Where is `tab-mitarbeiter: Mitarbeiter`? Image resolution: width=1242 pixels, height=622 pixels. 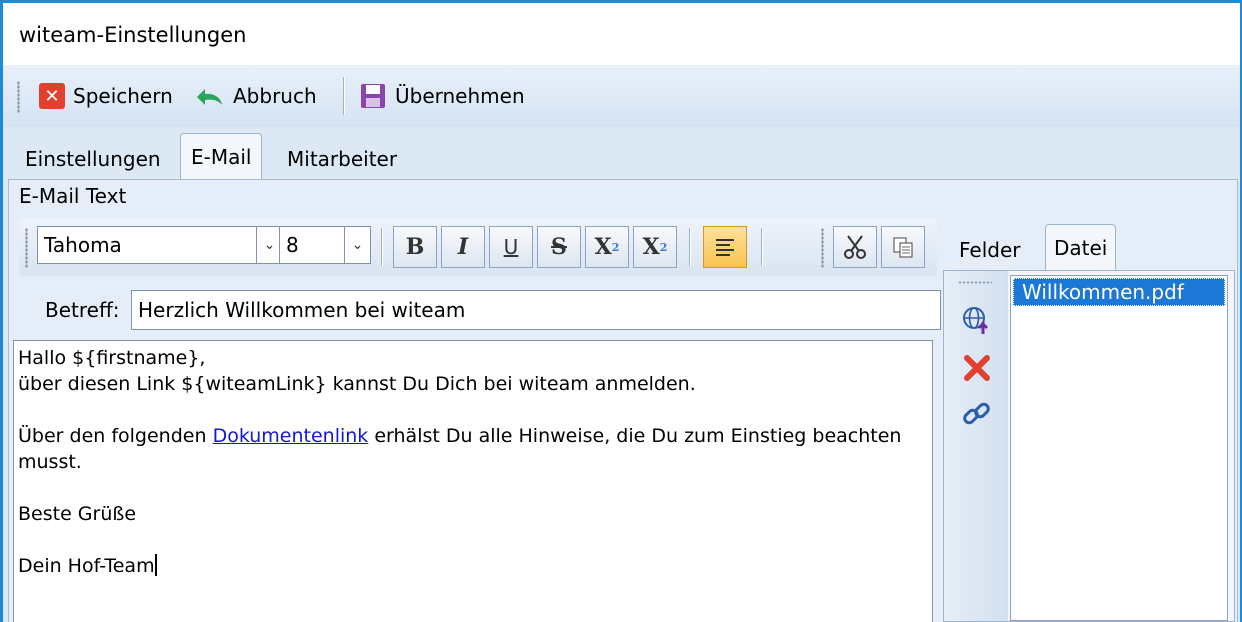
tab-mitarbeiter: Mitarbeiter is located at coordinates (342, 159).